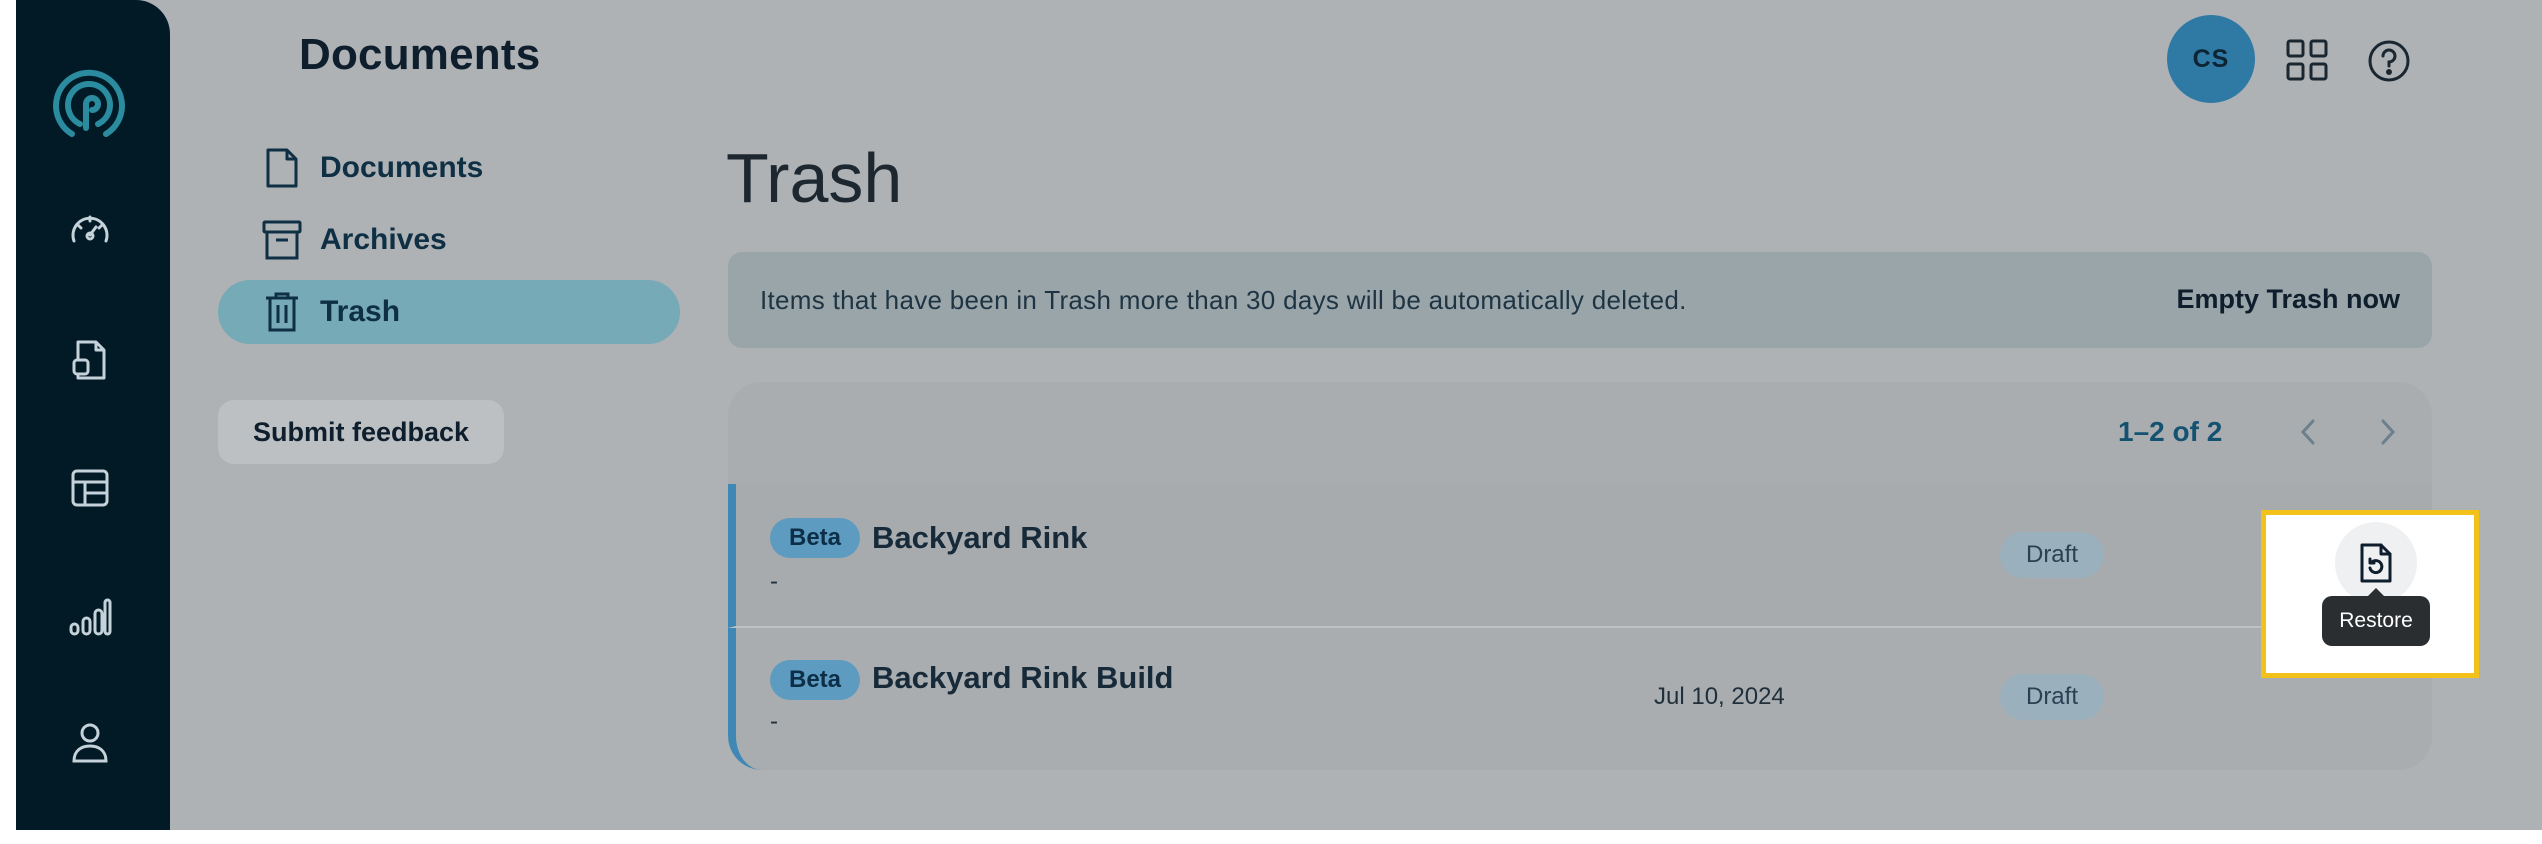 The image size is (2542, 844). I want to click on left-rail, so click(93, 415).